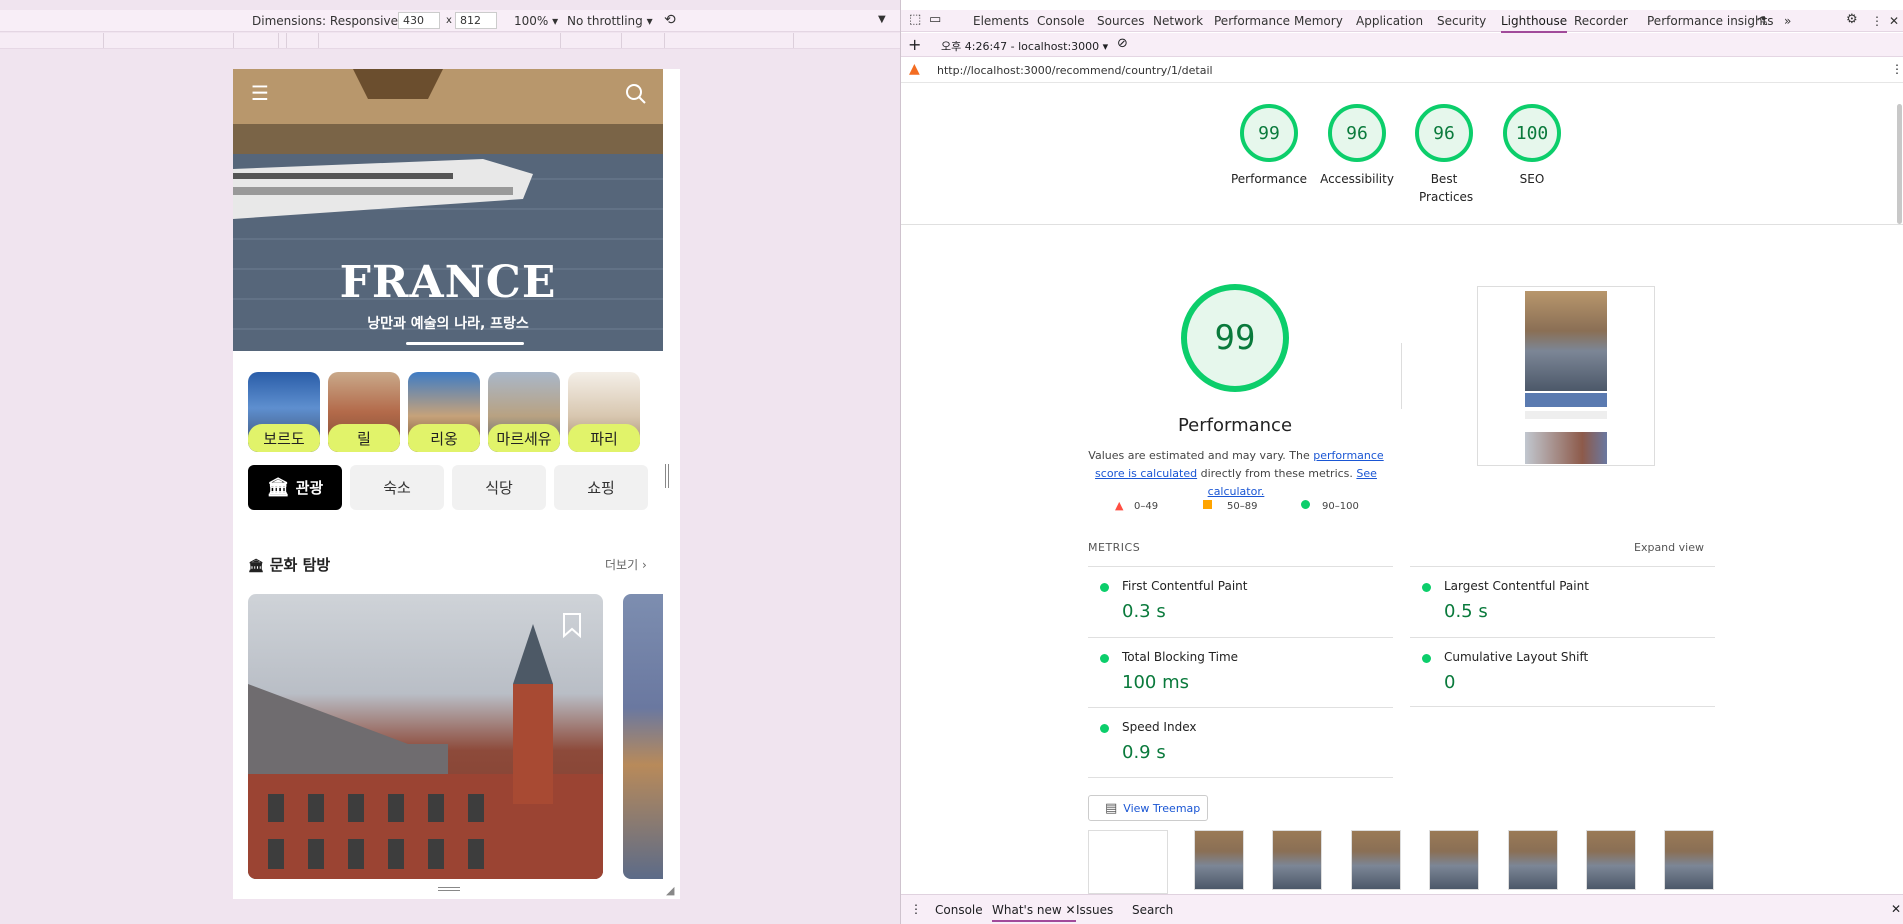 This screenshot has height=924, width=1903. What do you see at coordinates (1152, 910) in the screenshot?
I see `drawer-tab-search: Search` at bounding box center [1152, 910].